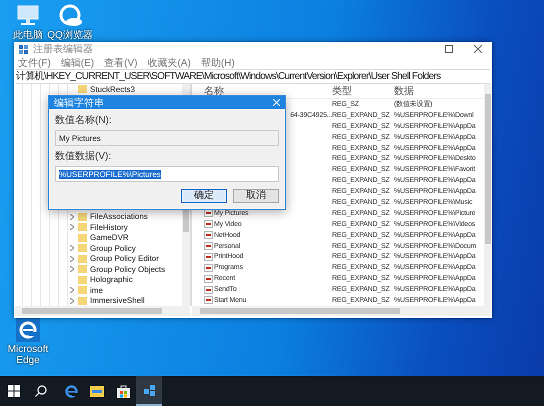 The width and height of the screenshot is (544, 406). Describe the element at coordinates (28, 16) in the screenshot. I see `computer-icon` at that location.